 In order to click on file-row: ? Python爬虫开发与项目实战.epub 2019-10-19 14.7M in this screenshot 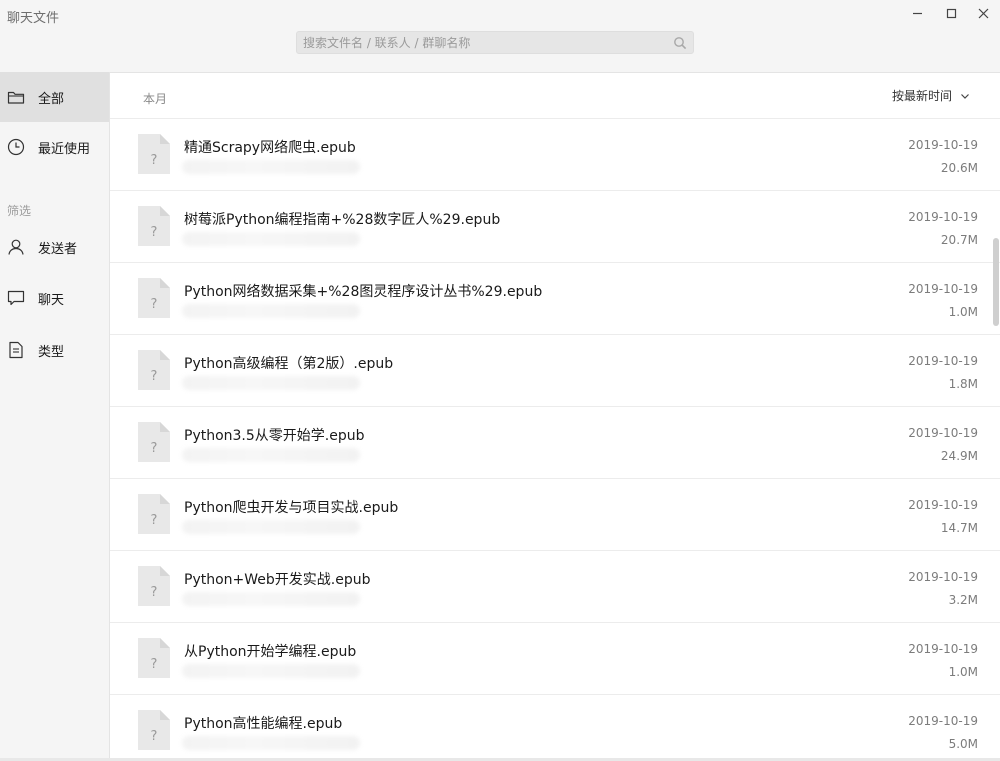, I will do `click(555, 515)`.